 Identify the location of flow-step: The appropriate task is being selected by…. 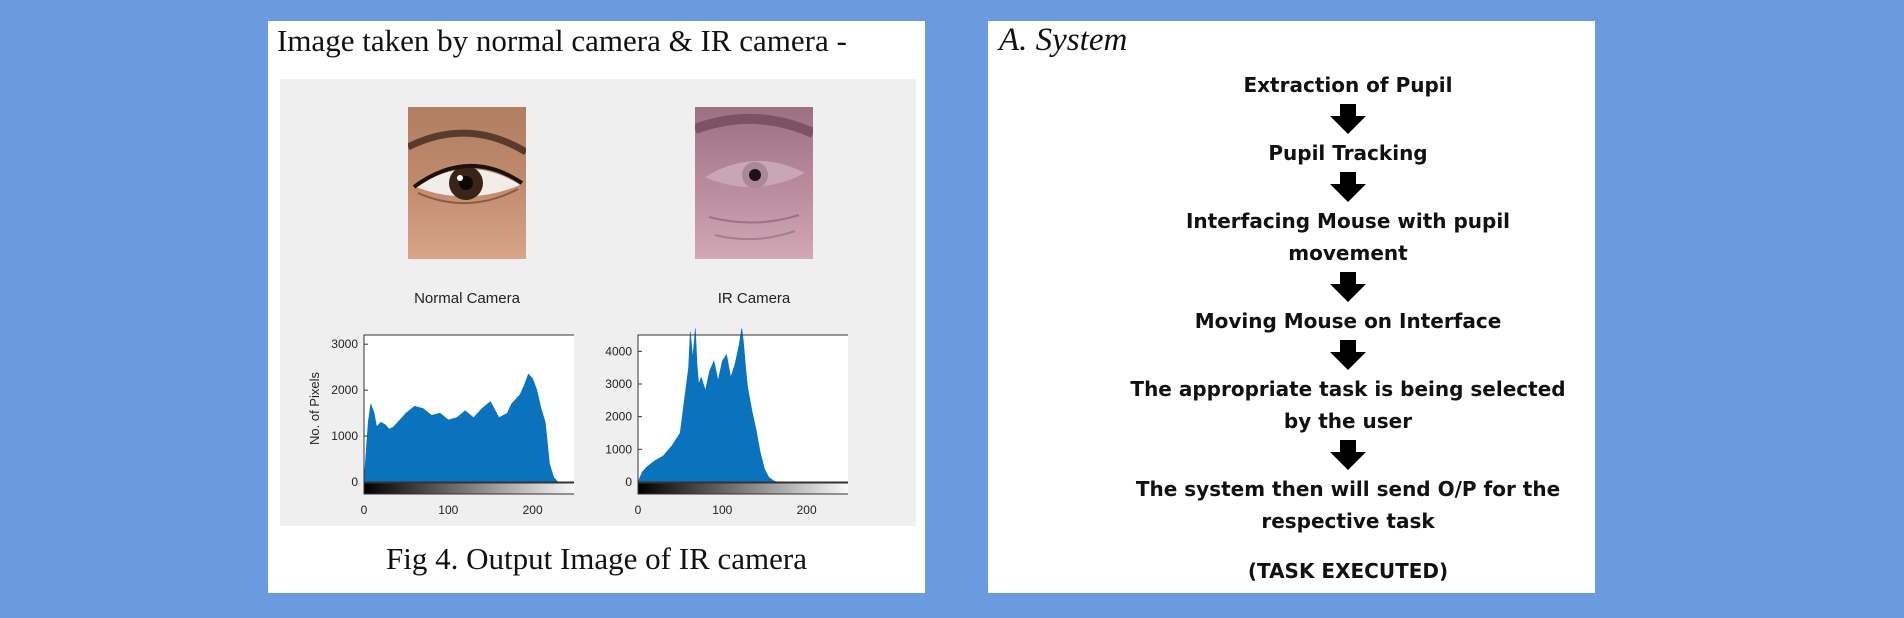
(1348, 405).